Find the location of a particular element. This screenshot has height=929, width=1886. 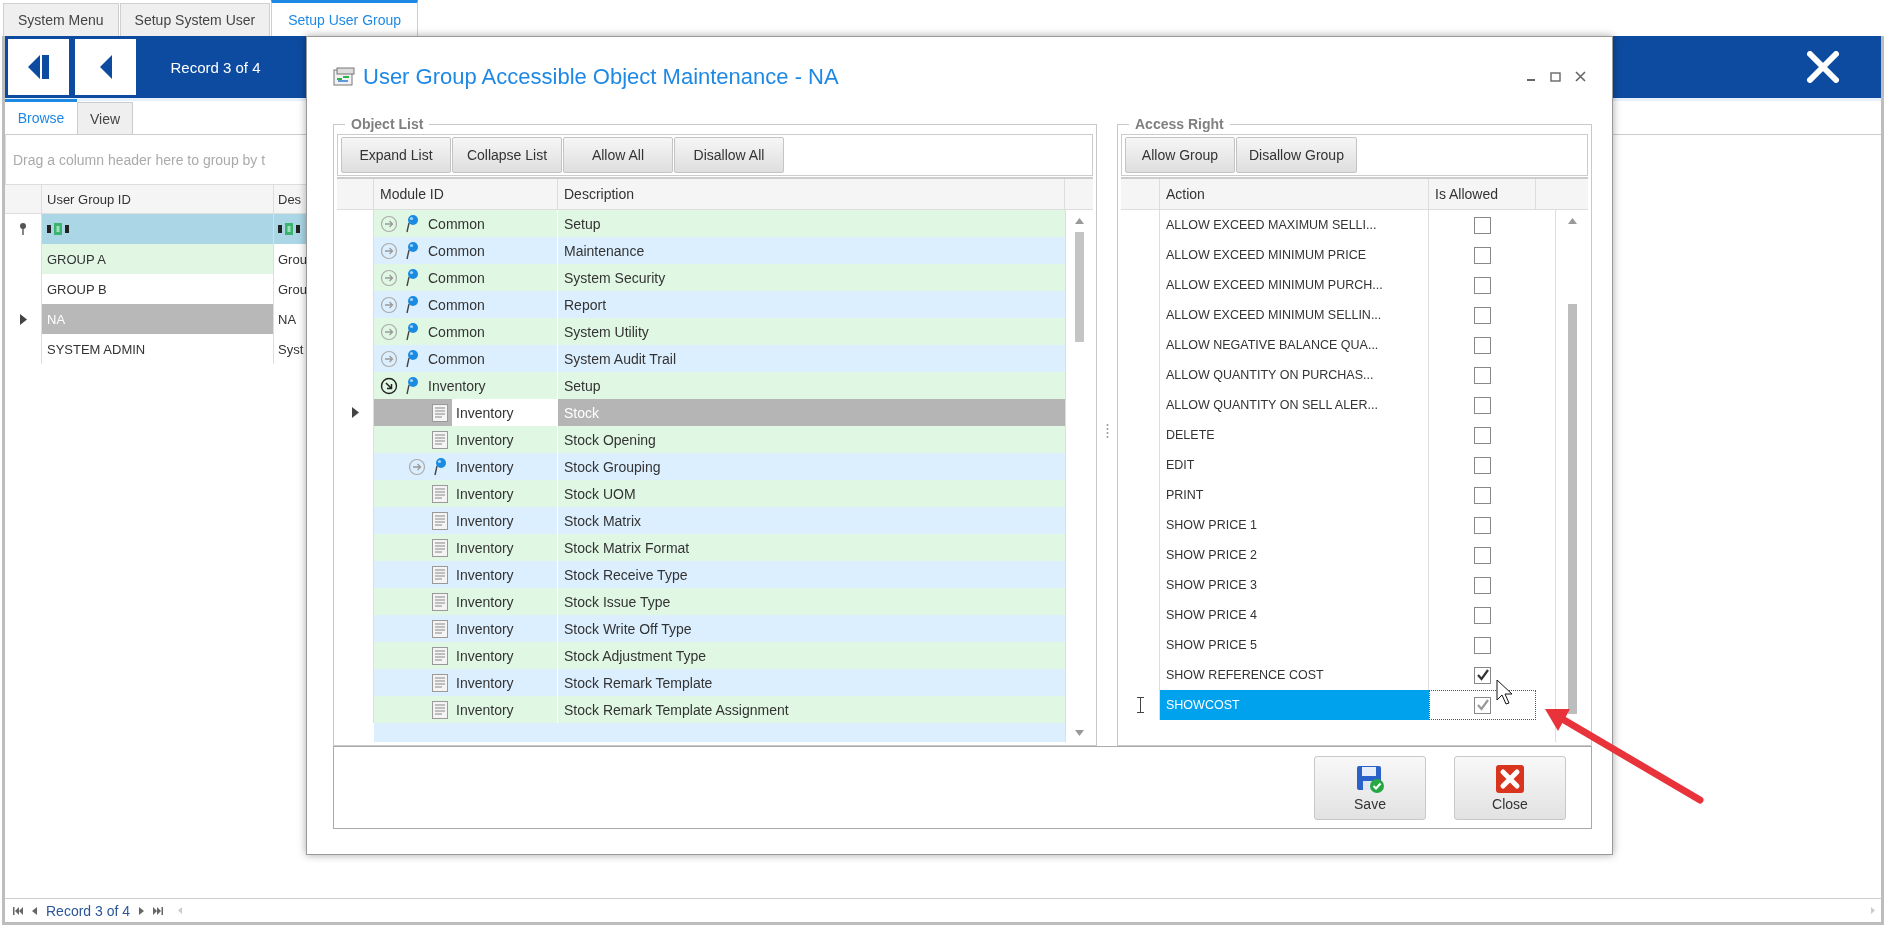

scroll-down-icon is located at coordinates (1079, 733).